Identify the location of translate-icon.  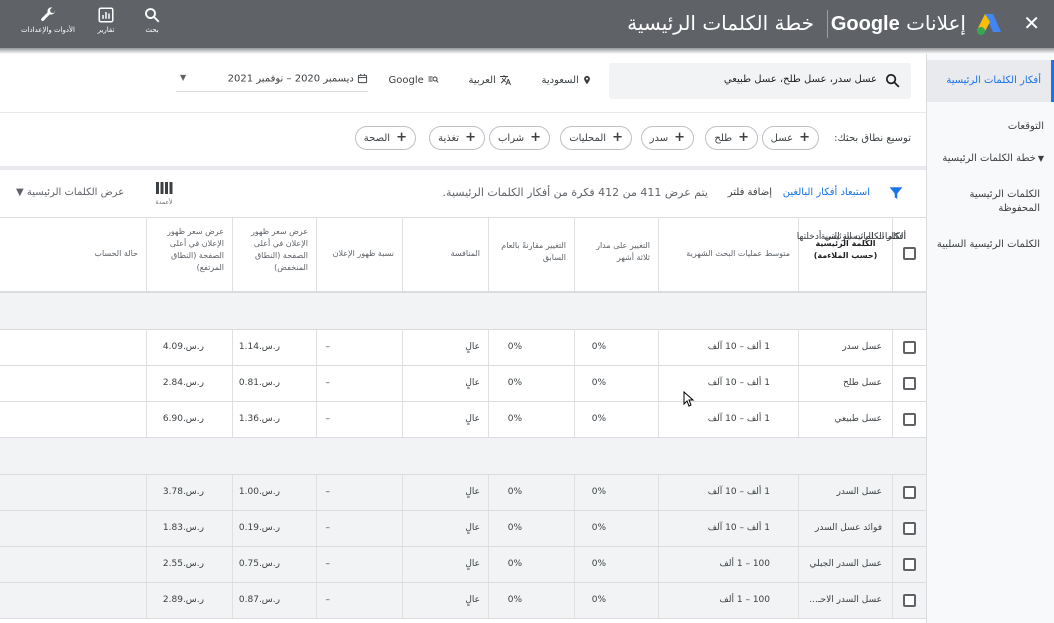
(505, 80).